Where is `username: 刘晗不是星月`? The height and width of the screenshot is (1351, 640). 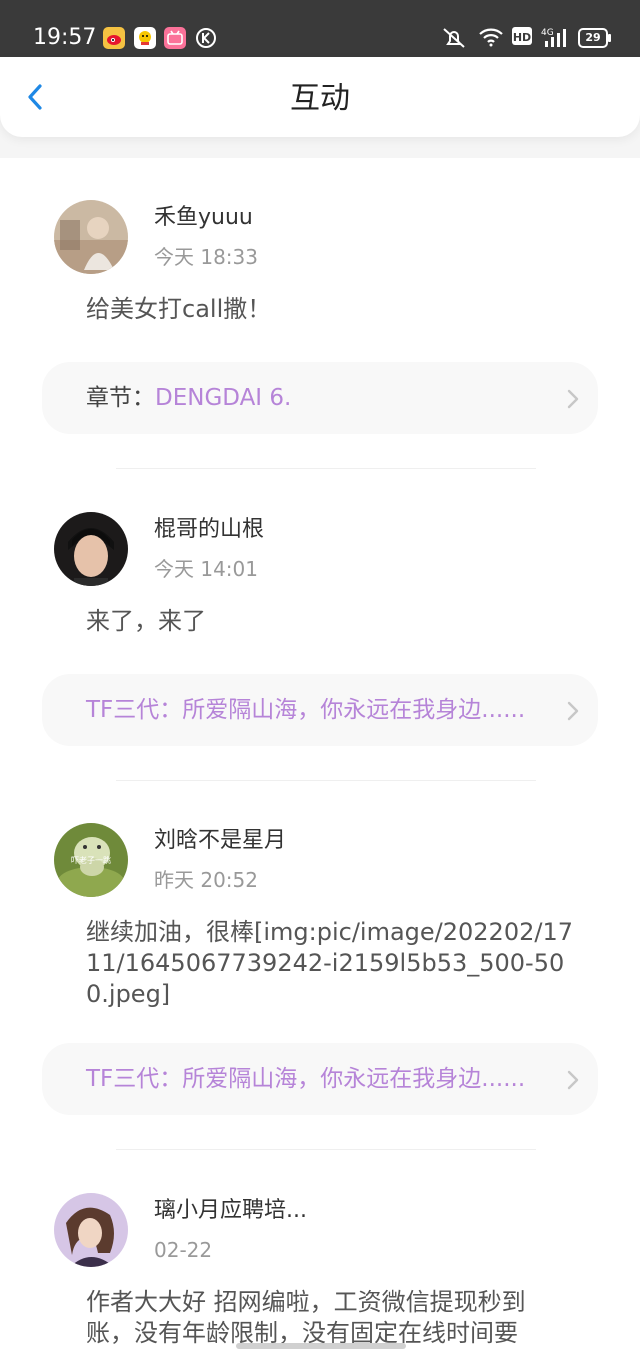 username: 刘晗不是星月 is located at coordinates (220, 841).